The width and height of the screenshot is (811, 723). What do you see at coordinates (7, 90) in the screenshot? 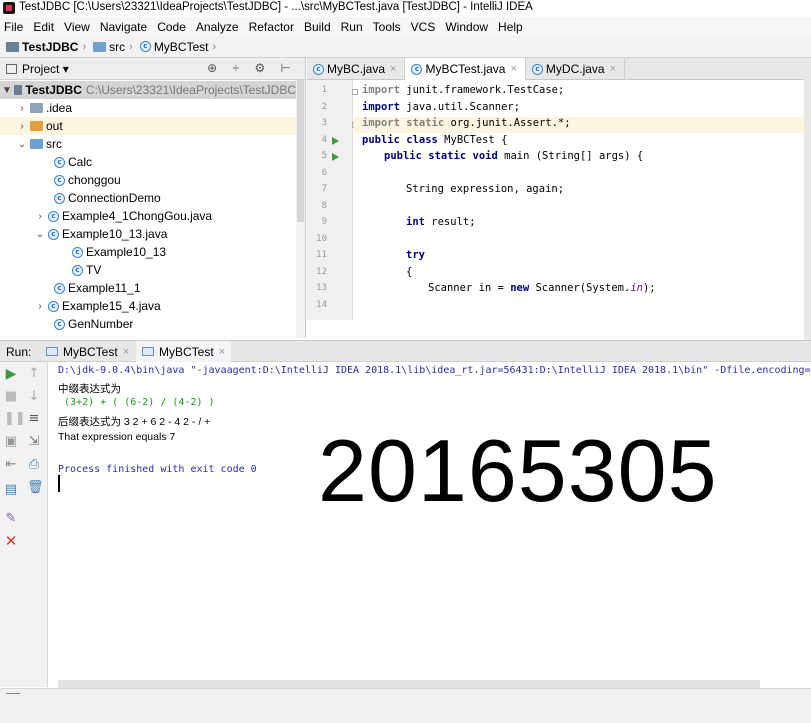
I see `chevron-down-icon: ▼` at bounding box center [7, 90].